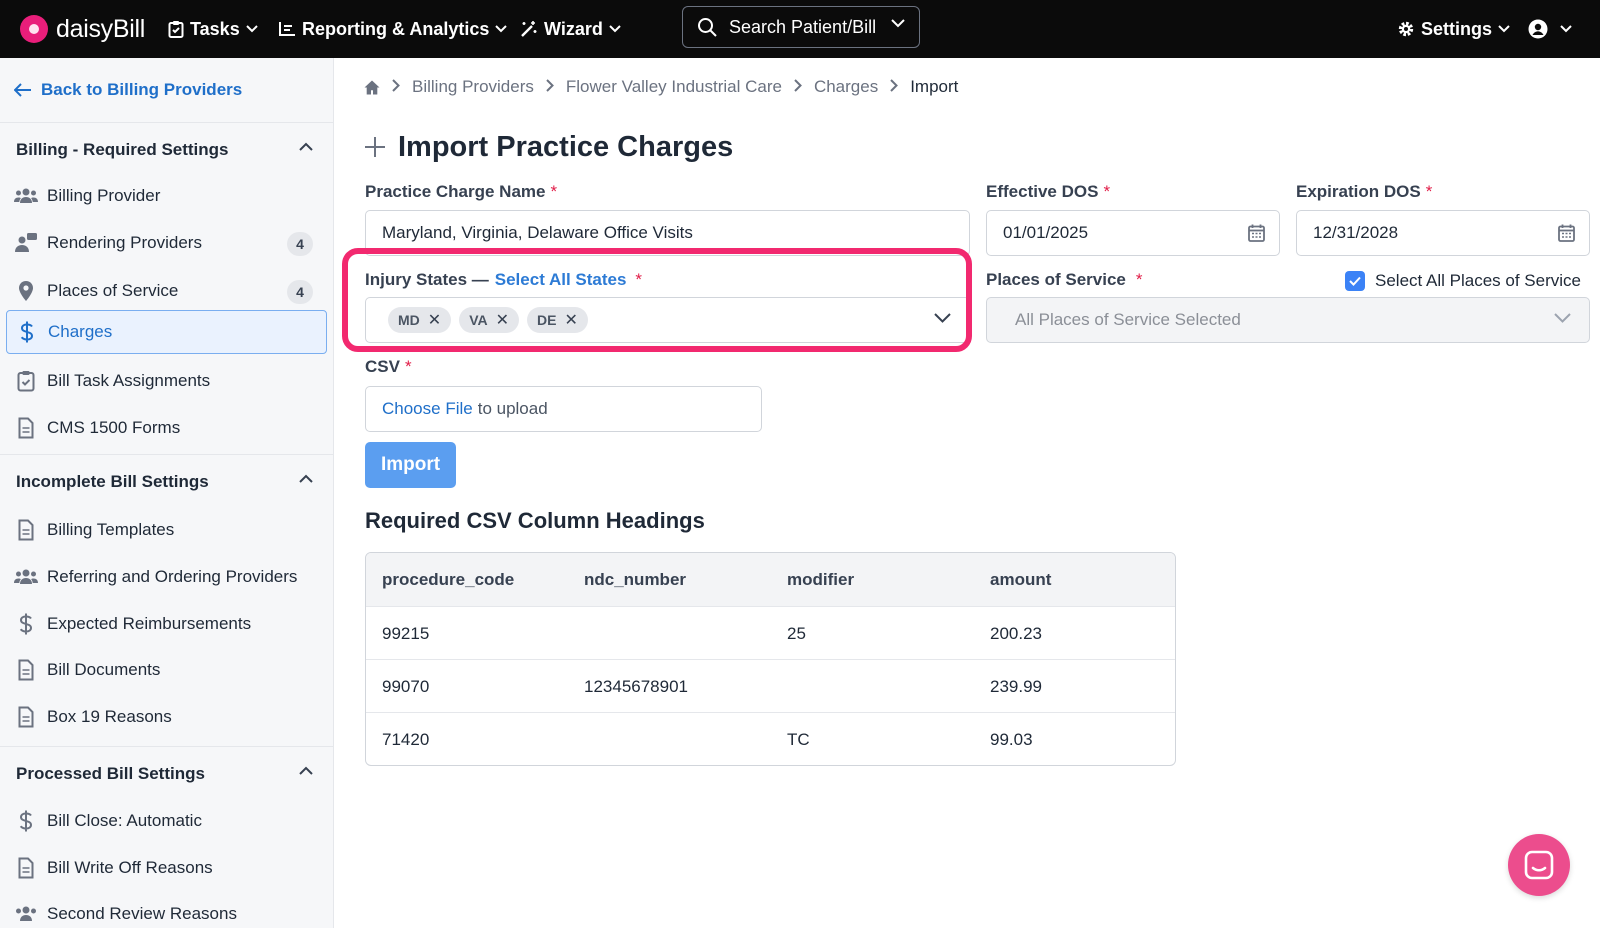 The width and height of the screenshot is (1600, 928). I want to click on breadcrumb-billing-providers: Billing Providers, so click(473, 87).